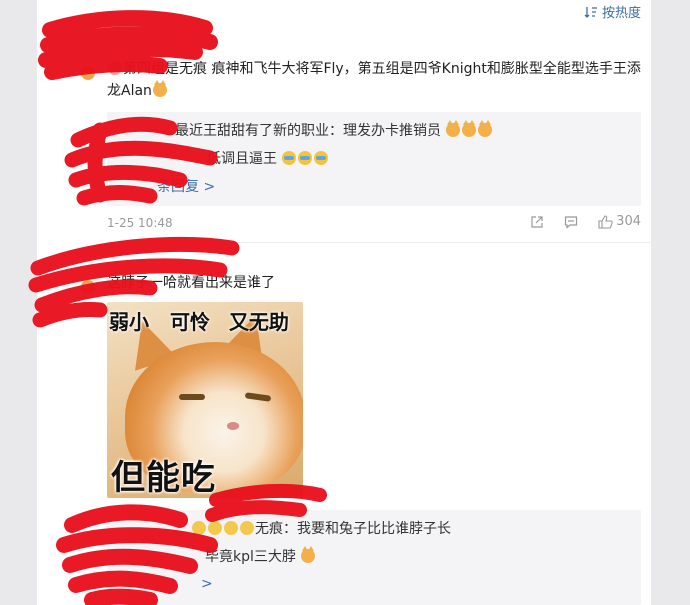  What do you see at coordinates (374, 557) in the screenshot?
I see `reply-box: 无痕：我要和兔子比比谁脖子长 毕竟kpl三大脖 >` at bounding box center [374, 557].